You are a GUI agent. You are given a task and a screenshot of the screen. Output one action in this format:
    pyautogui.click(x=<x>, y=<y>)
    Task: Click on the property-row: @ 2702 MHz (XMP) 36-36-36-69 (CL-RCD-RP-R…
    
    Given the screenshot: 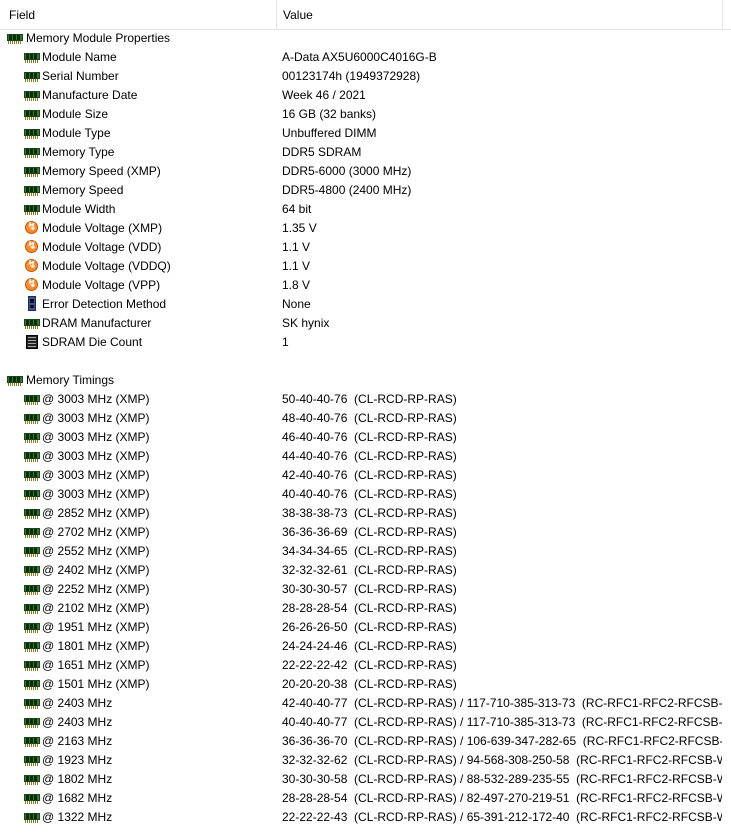 What is the action you would take?
    pyautogui.click(x=365, y=532)
    